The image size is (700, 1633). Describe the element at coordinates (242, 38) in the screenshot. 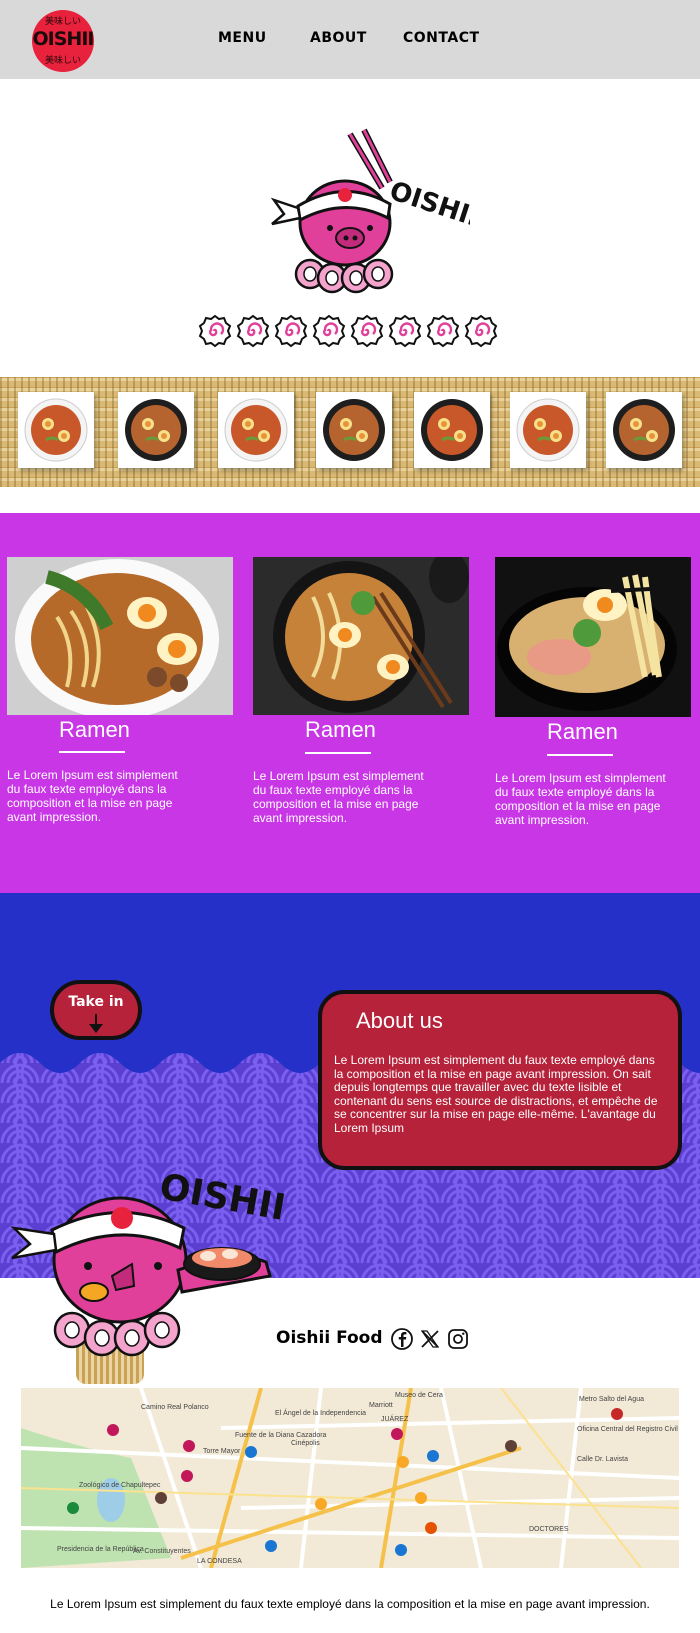

I see `nav-link-menu: MENU` at that location.